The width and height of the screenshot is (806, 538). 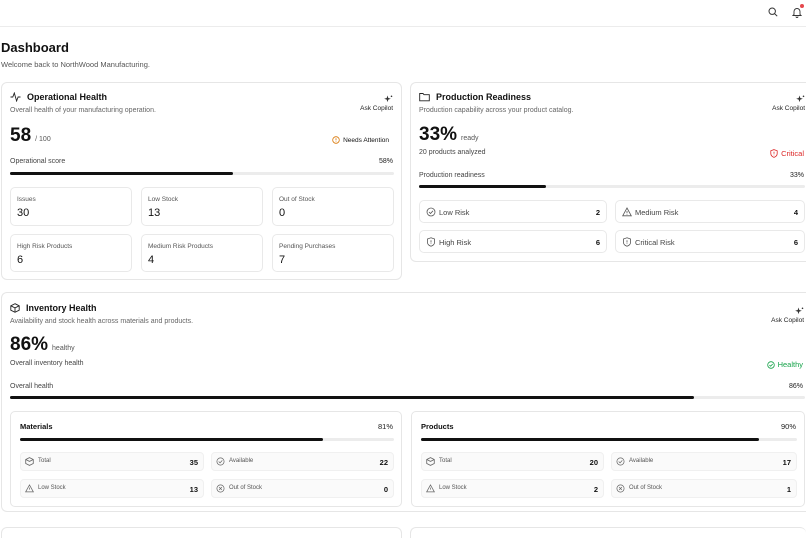 I want to click on materials-total: Total 35, so click(x=112, y=461).